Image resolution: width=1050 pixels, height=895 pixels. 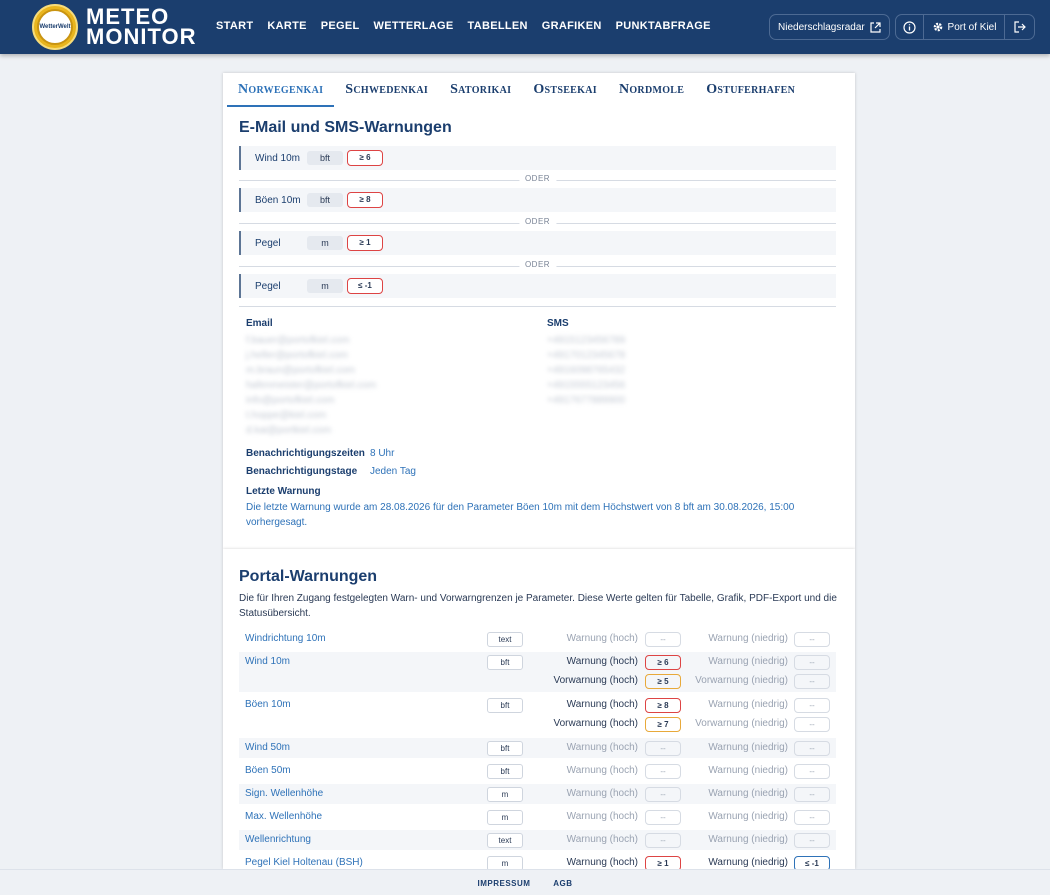 What do you see at coordinates (596, 723) in the screenshot?
I see `high-threshold-label: Vorwarnung (hoch)` at bounding box center [596, 723].